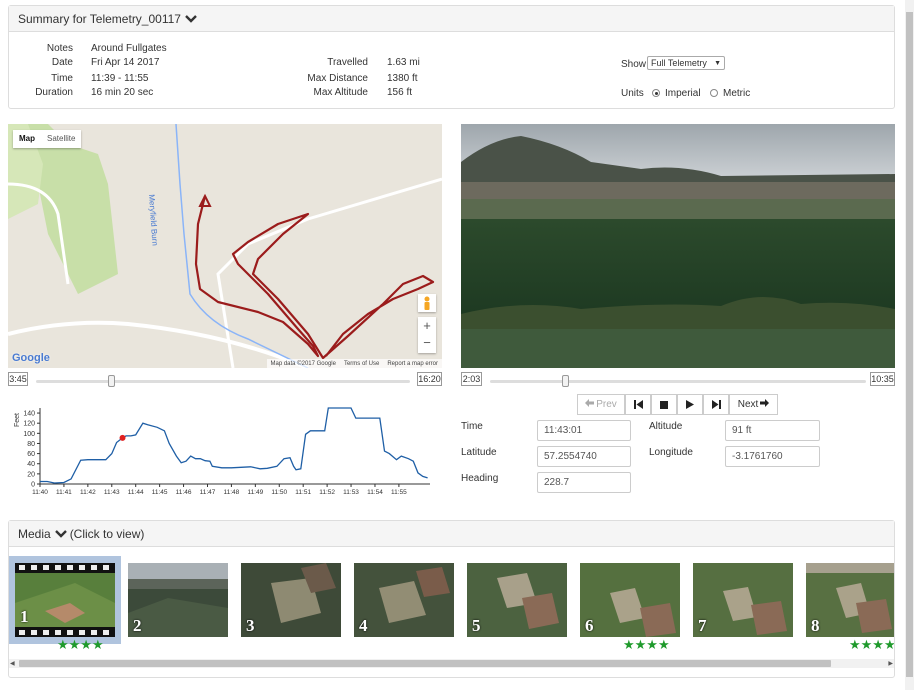  What do you see at coordinates (361, 364) in the screenshot?
I see `terms-link: Terms of Use` at bounding box center [361, 364].